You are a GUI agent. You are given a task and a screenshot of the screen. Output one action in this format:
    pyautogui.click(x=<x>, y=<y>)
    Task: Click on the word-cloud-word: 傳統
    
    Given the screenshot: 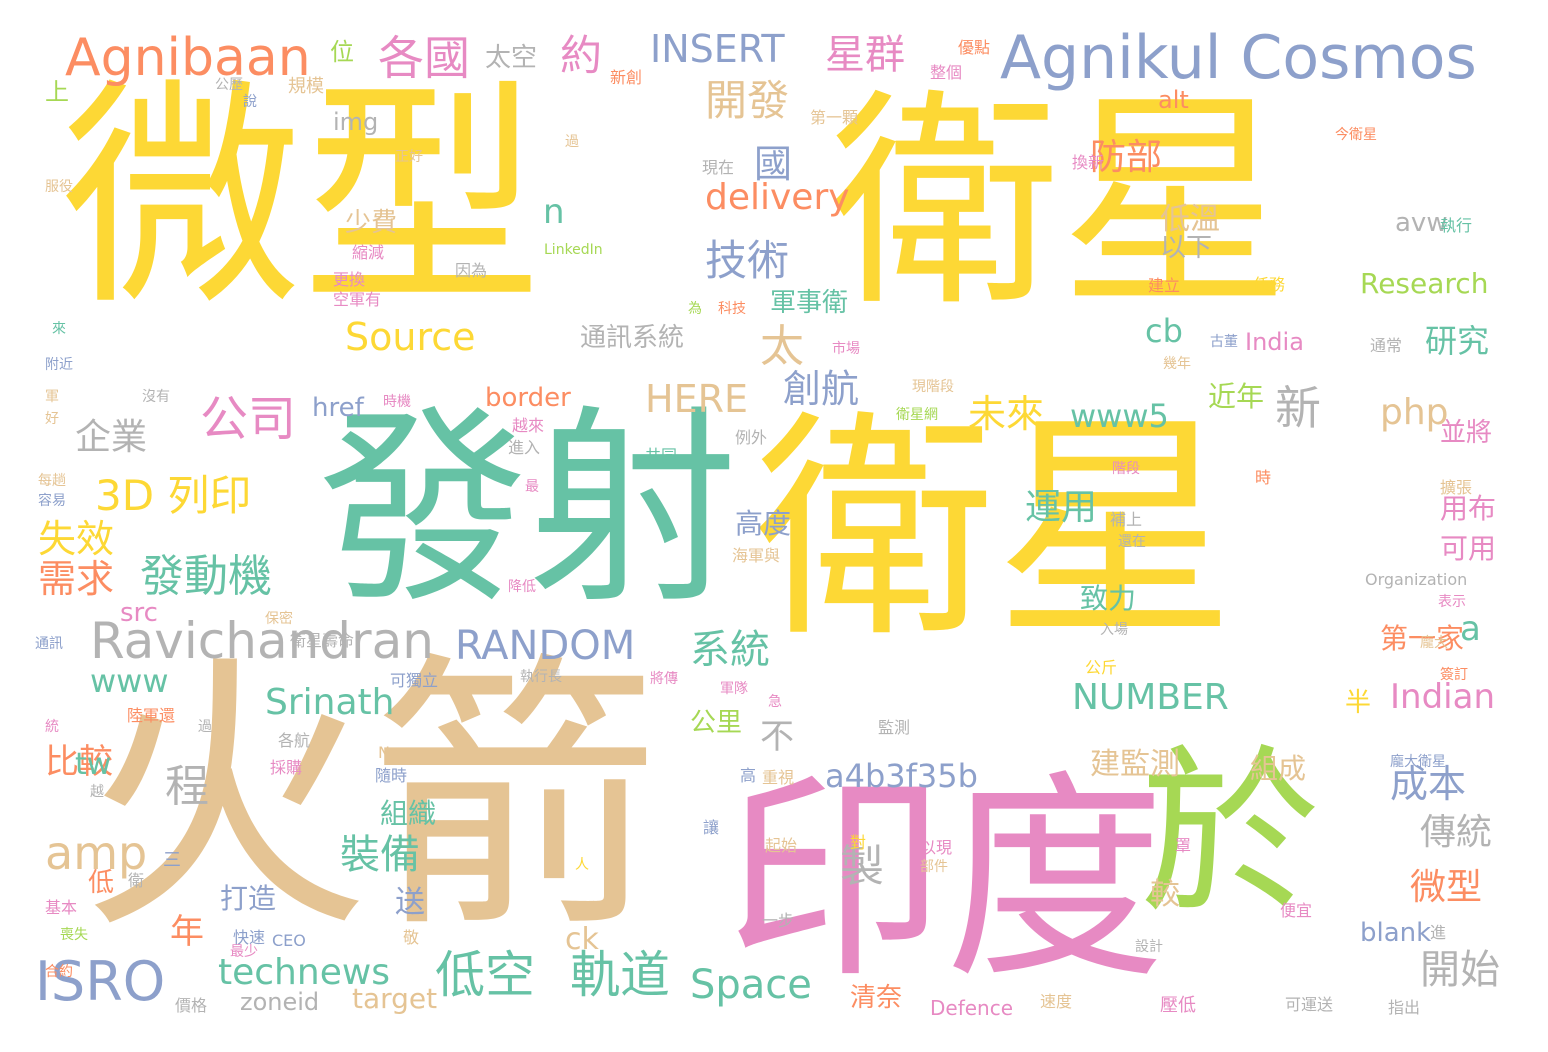 What is the action you would take?
    pyautogui.click(x=1456, y=832)
    